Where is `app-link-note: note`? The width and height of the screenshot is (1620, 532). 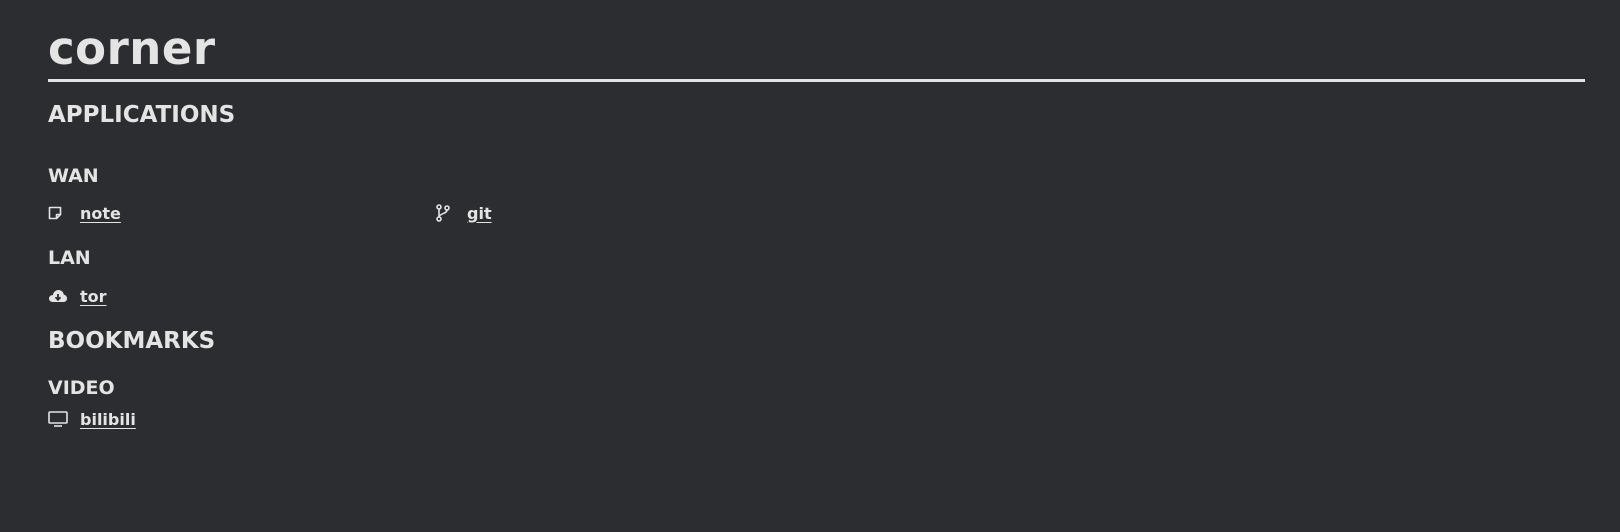 app-link-note: note is located at coordinates (84, 213).